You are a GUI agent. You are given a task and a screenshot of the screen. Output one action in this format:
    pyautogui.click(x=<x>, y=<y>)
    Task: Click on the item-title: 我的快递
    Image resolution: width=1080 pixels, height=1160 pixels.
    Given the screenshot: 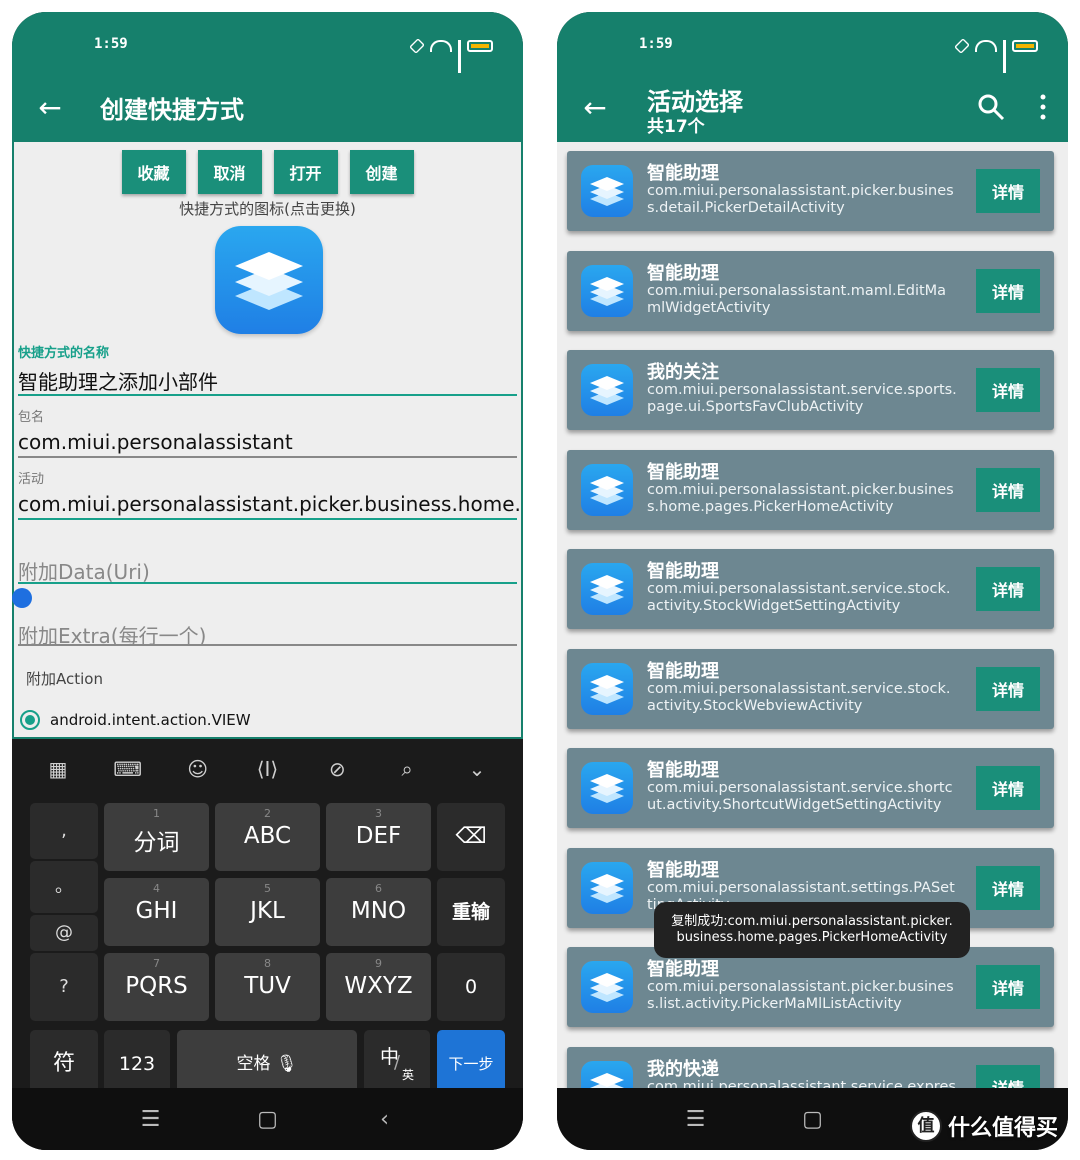 What is the action you would take?
    pyautogui.click(x=683, y=1069)
    